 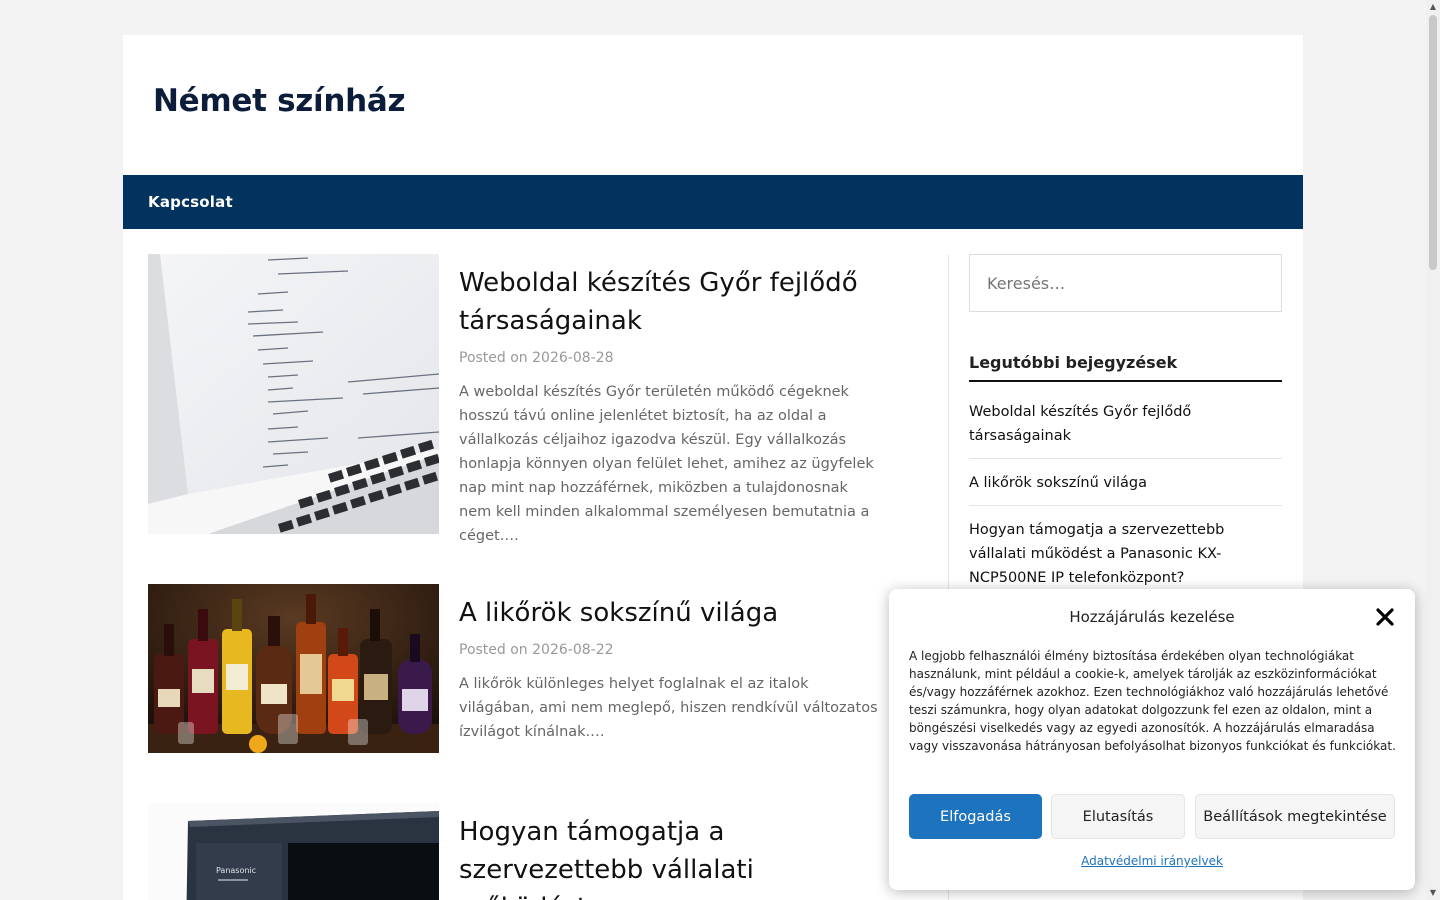 I want to click on privacy-policy-link: Adatvédelmi irányelvek, so click(x=1152, y=861).